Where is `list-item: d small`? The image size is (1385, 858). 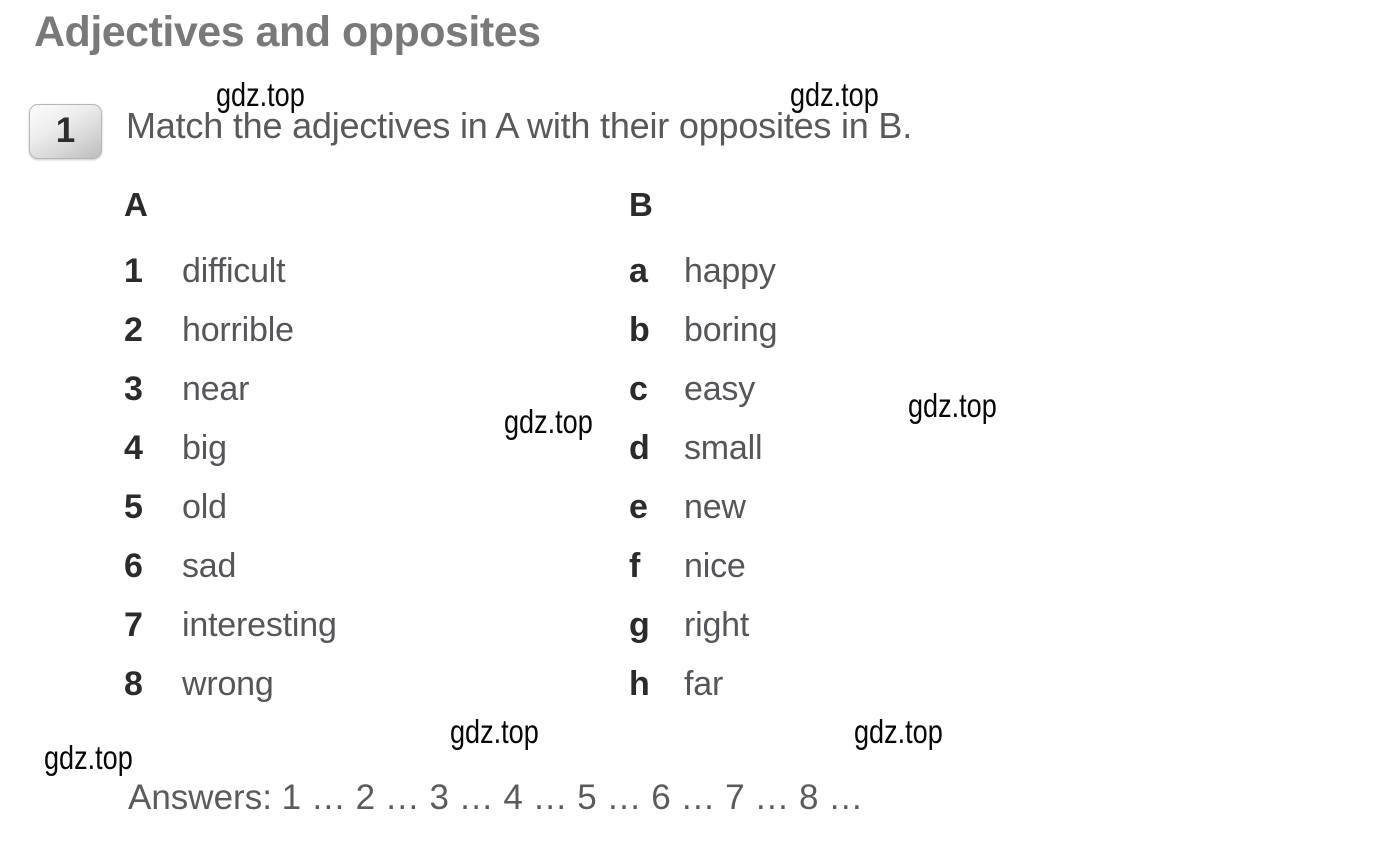 list-item: d small is located at coordinates (703, 458).